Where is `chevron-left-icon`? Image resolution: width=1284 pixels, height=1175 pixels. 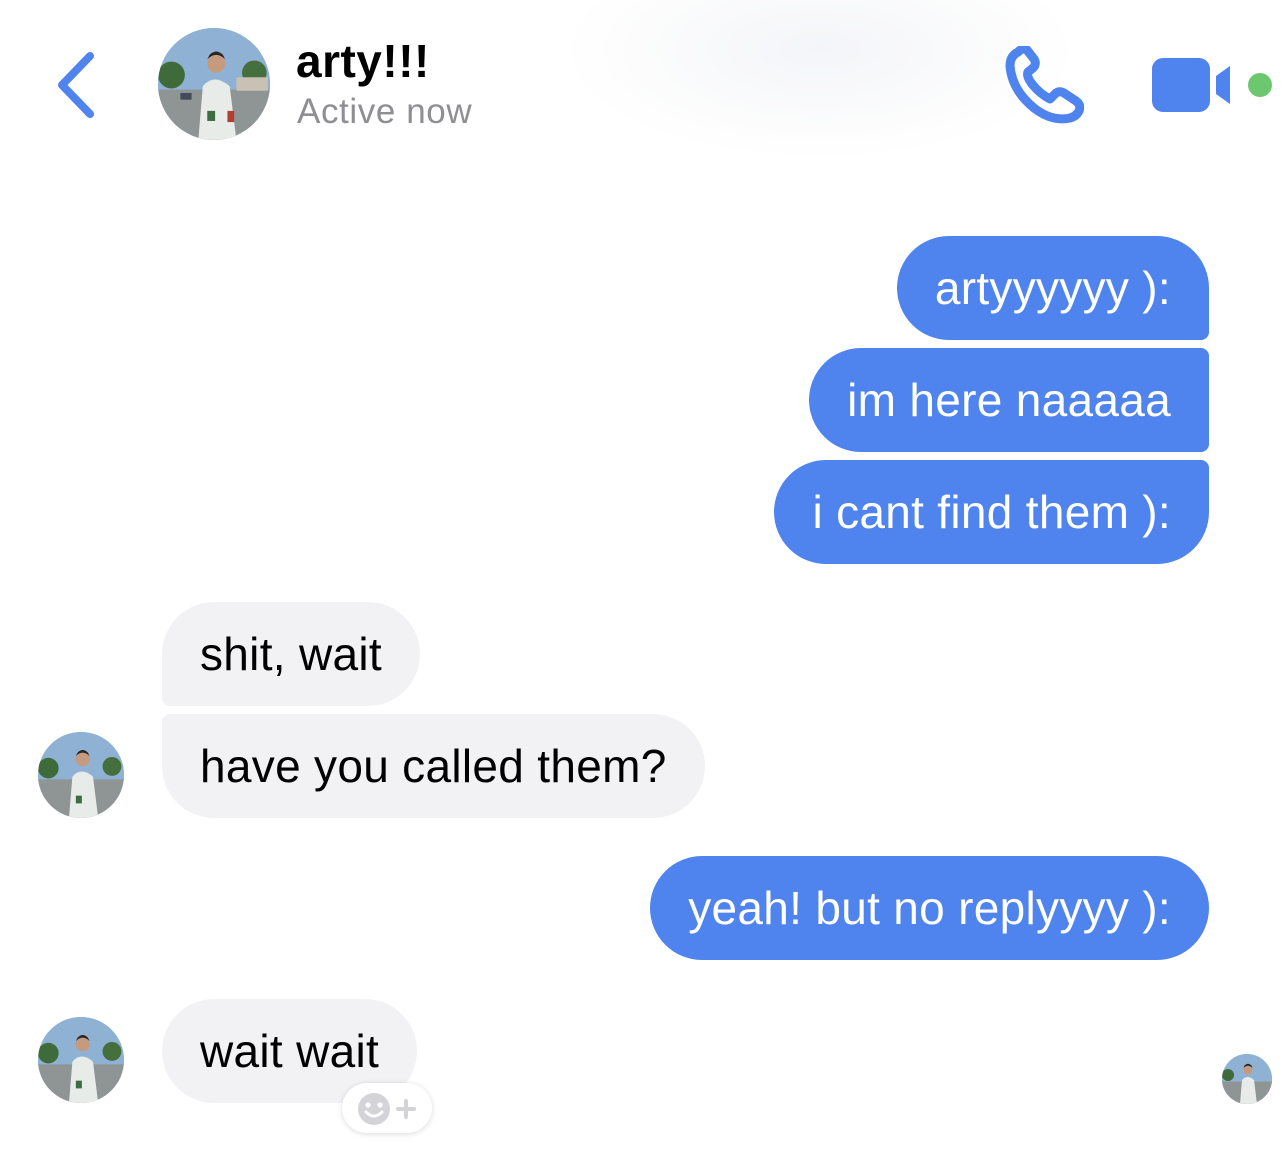
chevron-left-icon is located at coordinates (76, 85).